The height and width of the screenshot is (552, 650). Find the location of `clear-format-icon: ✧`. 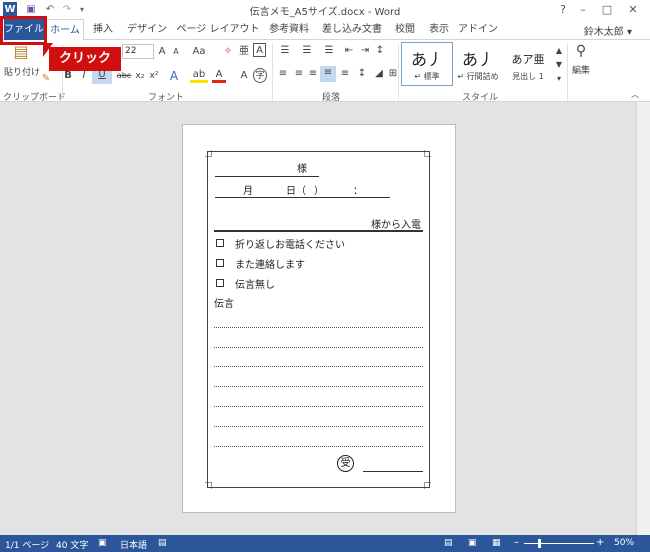

clear-format-icon: ✧ is located at coordinates (228, 52).